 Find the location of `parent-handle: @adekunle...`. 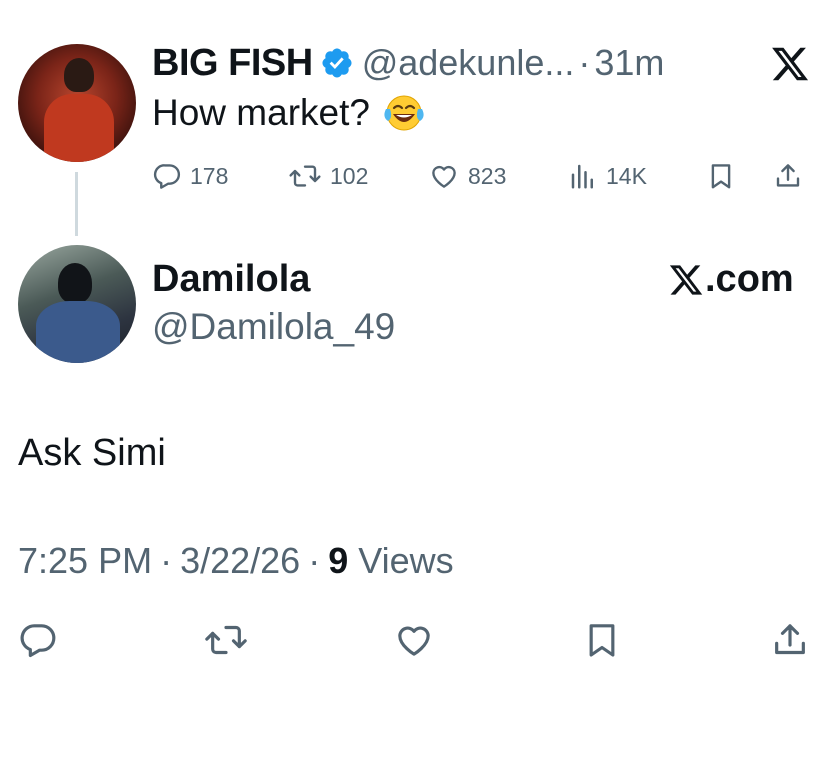

parent-handle: @adekunle... is located at coordinates (468, 63).